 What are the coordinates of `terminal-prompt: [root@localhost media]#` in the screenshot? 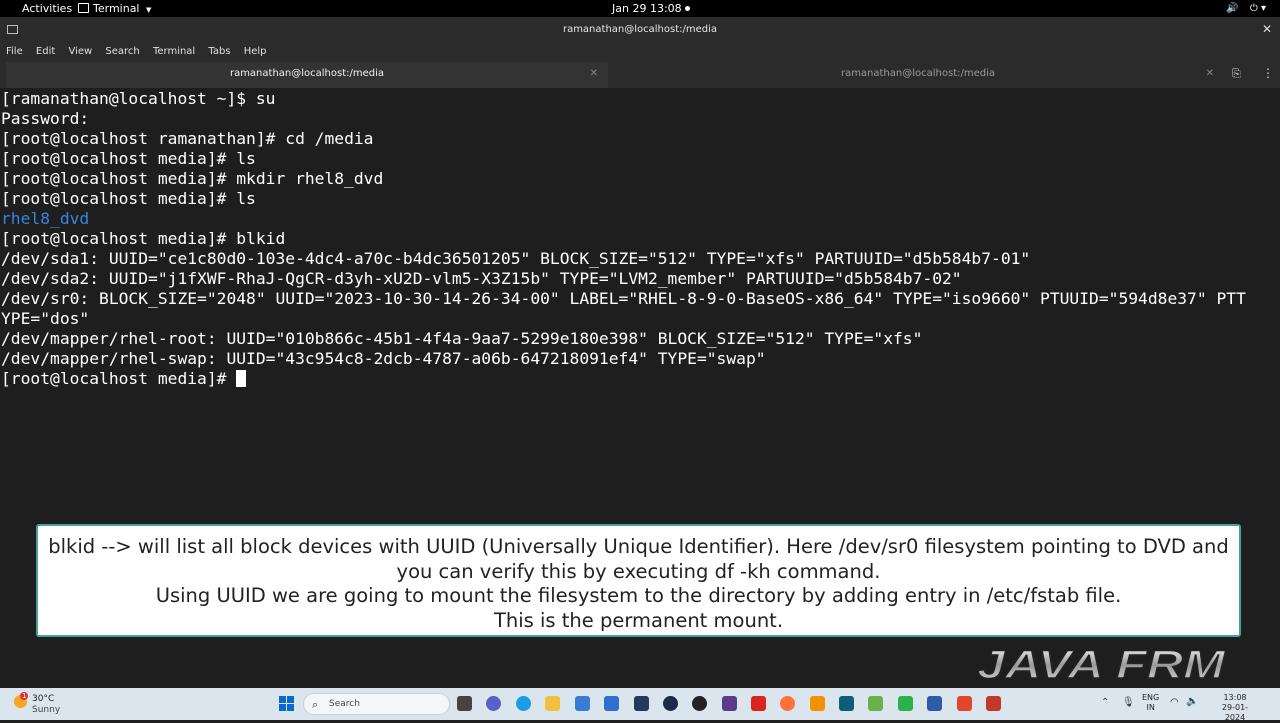 It's located at (119, 378).